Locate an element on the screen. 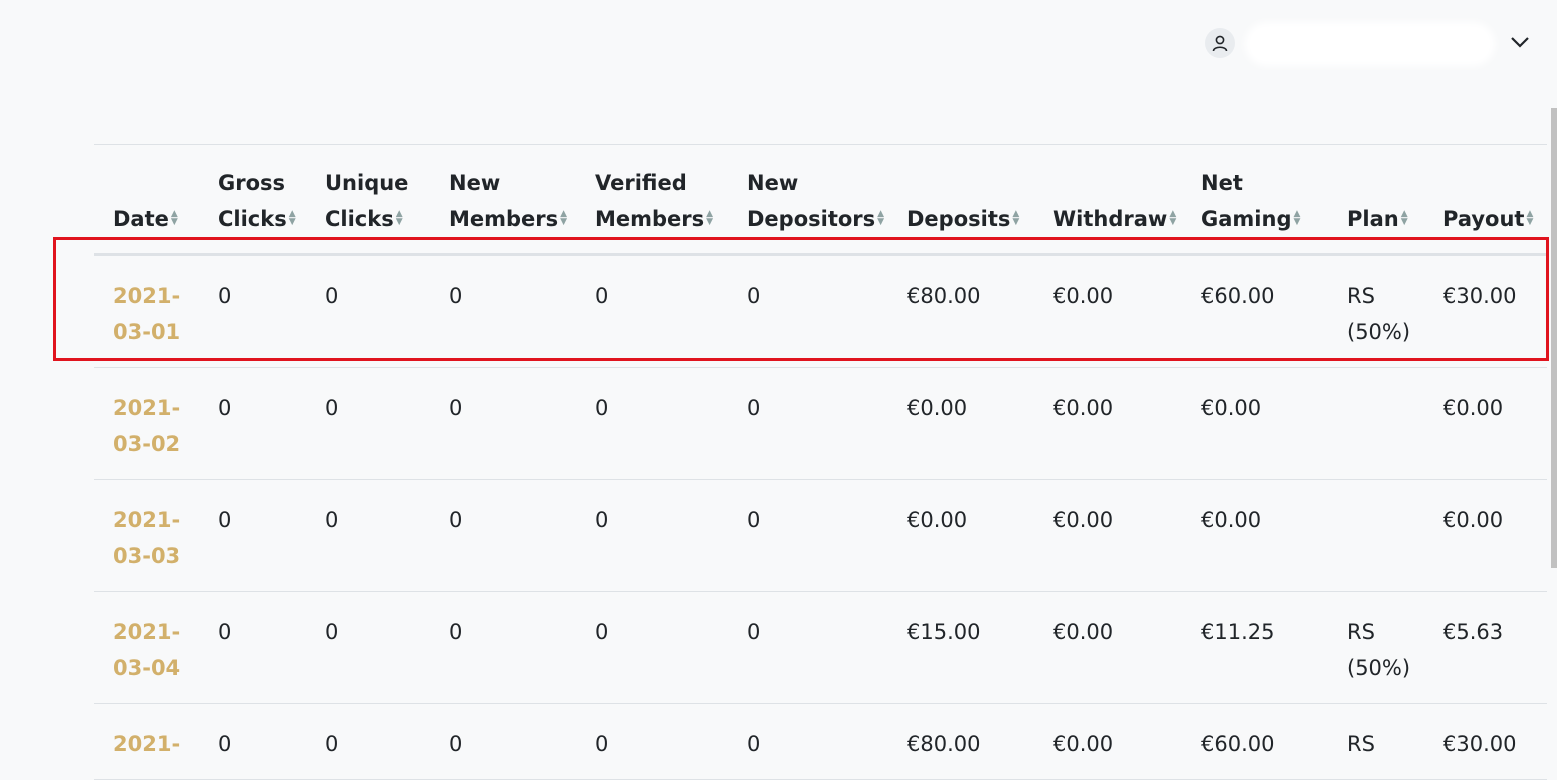 Image resolution: width=1557 pixels, height=780 pixels. cell-date: 2021- is located at coordinates (146, 741).